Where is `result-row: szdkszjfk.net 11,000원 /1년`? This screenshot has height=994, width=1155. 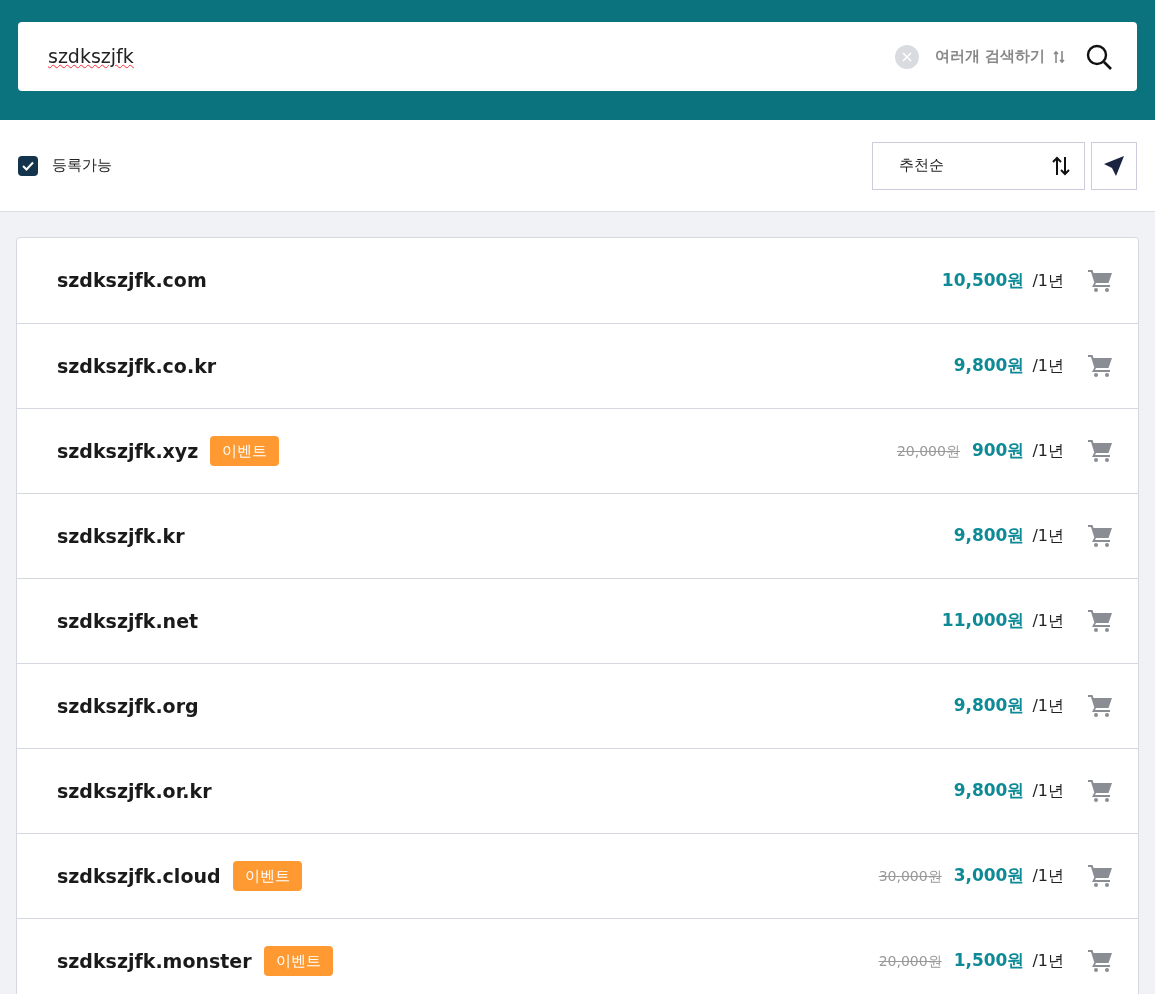
result-row: szdkszjfk.net 11,000원 /1년 is located at coordinates (577, 620).